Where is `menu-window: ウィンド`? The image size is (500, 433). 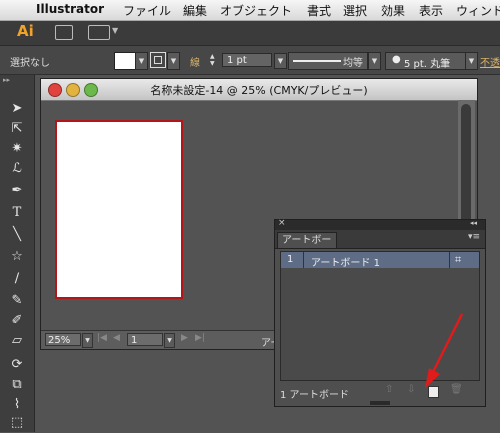 menu-window: ウィンド is located at coordinates (478, 10).